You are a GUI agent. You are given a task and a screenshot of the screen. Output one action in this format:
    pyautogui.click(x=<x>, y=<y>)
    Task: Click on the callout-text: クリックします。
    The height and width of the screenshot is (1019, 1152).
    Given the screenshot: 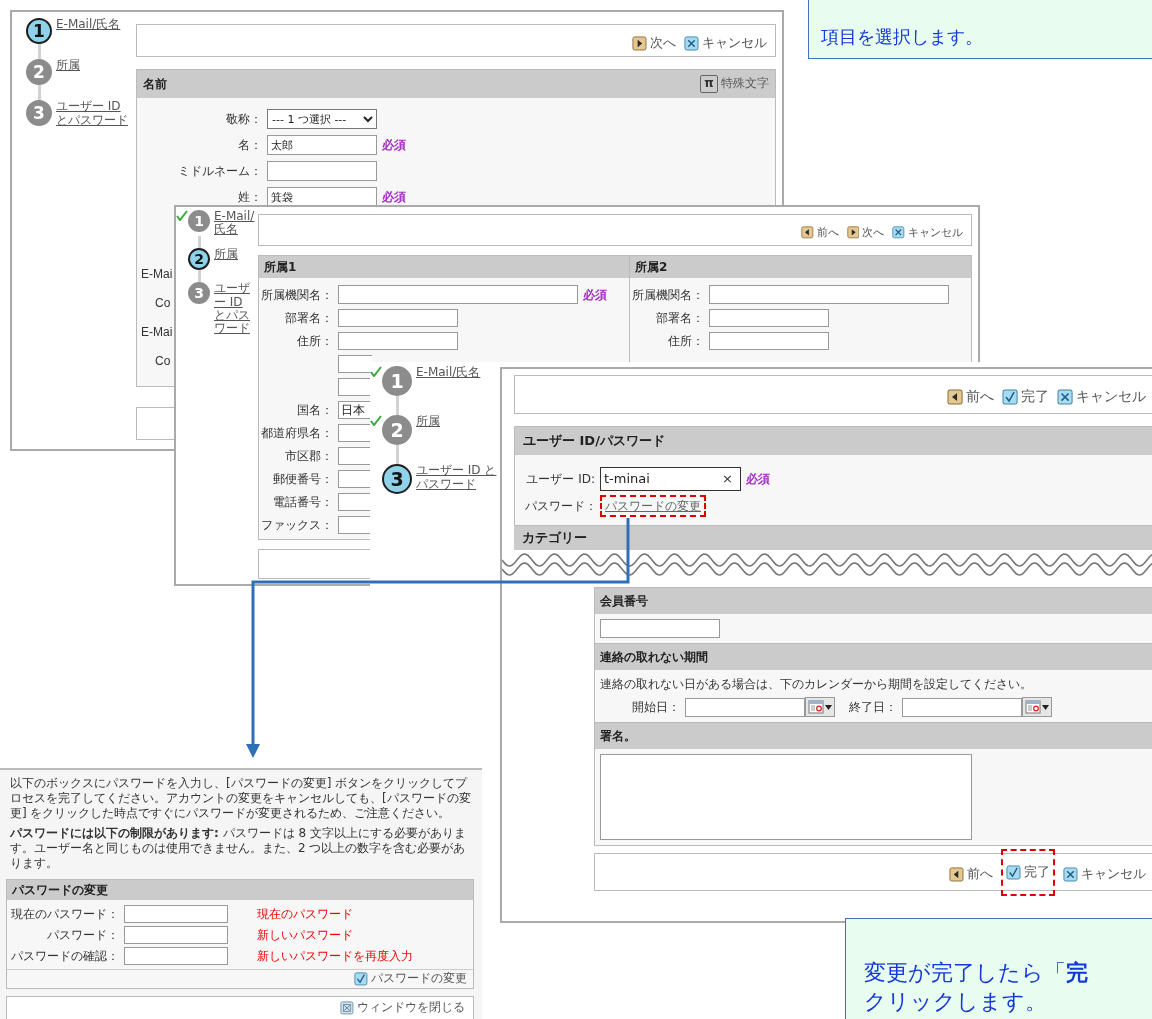 What is the action you would take?
    pyautogui.click(x=956, y=1001)
    